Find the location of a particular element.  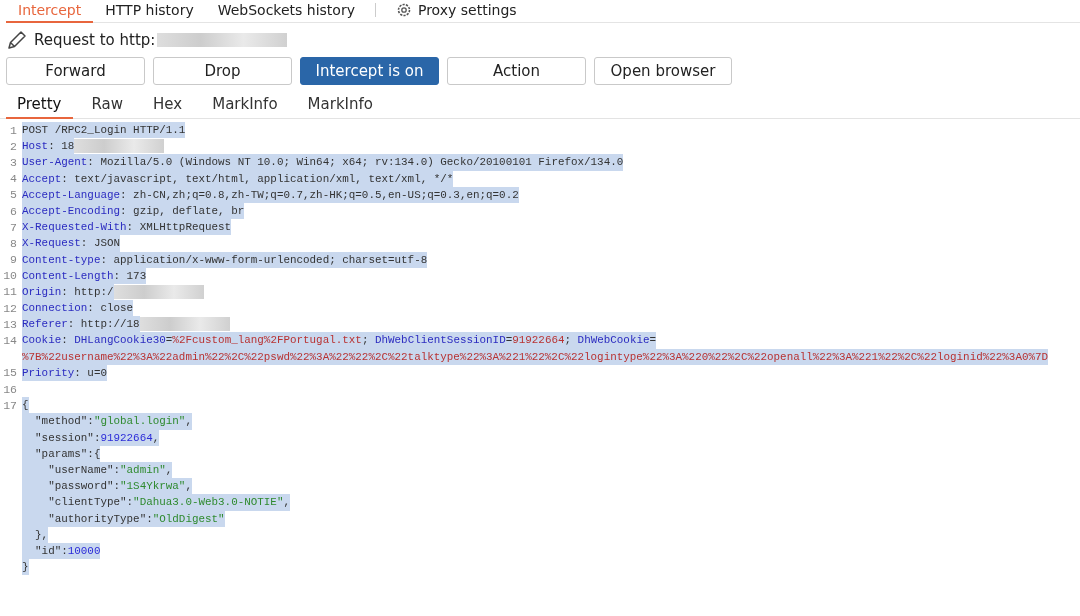

editor-tab: Hex is located at coordinates (168, 106).